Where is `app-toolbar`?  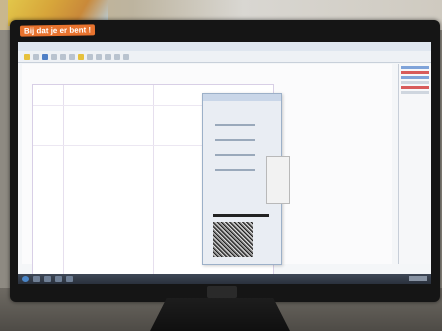
app-toolbar is located at coordinates (224, 57).